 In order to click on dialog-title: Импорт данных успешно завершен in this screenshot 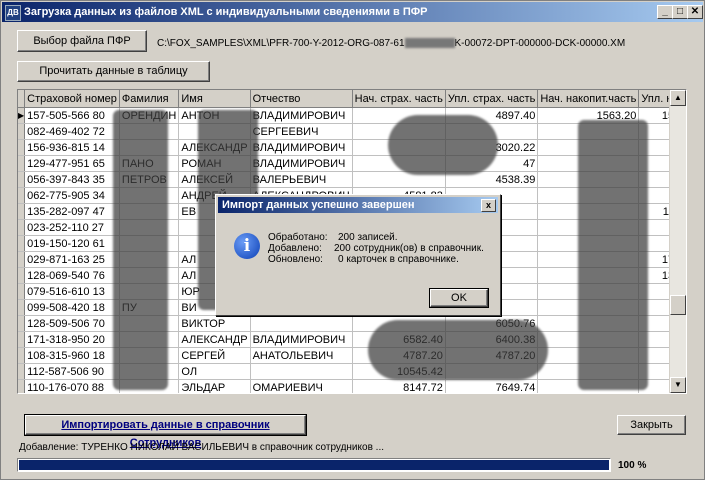, I will do `click(318, 205)`.